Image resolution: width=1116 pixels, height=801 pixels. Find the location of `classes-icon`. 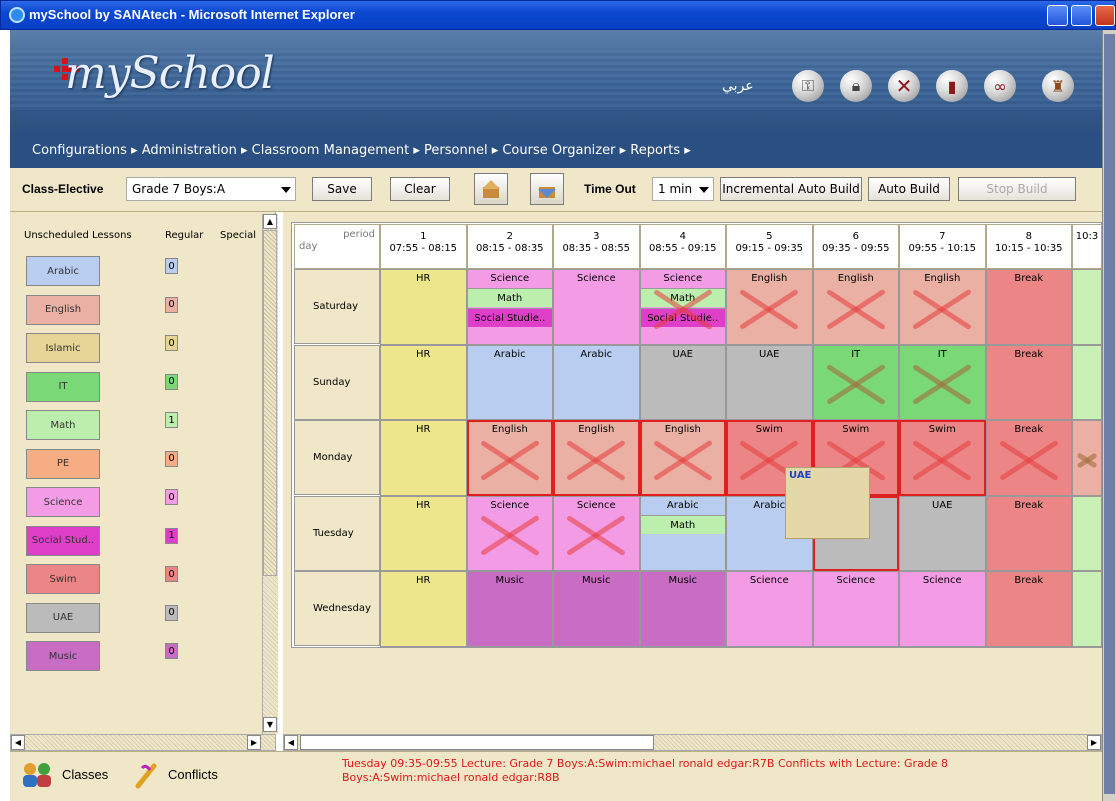

classes-icon is located at coordinates (37, 775).